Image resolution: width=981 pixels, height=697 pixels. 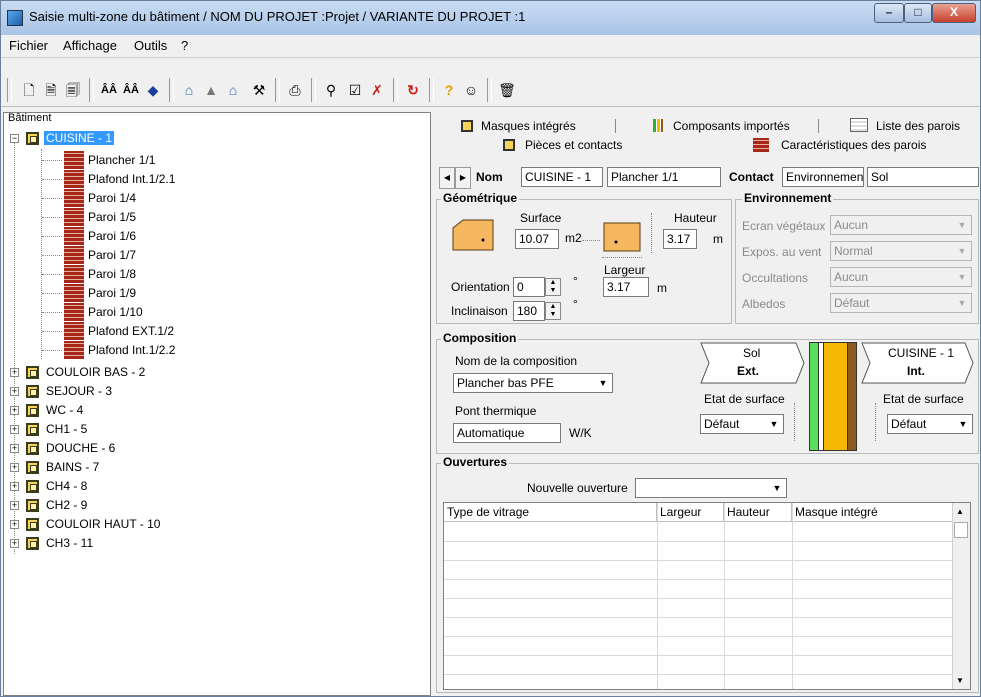 I want to click on orientation-field: 0, so click(x=529, y=287).